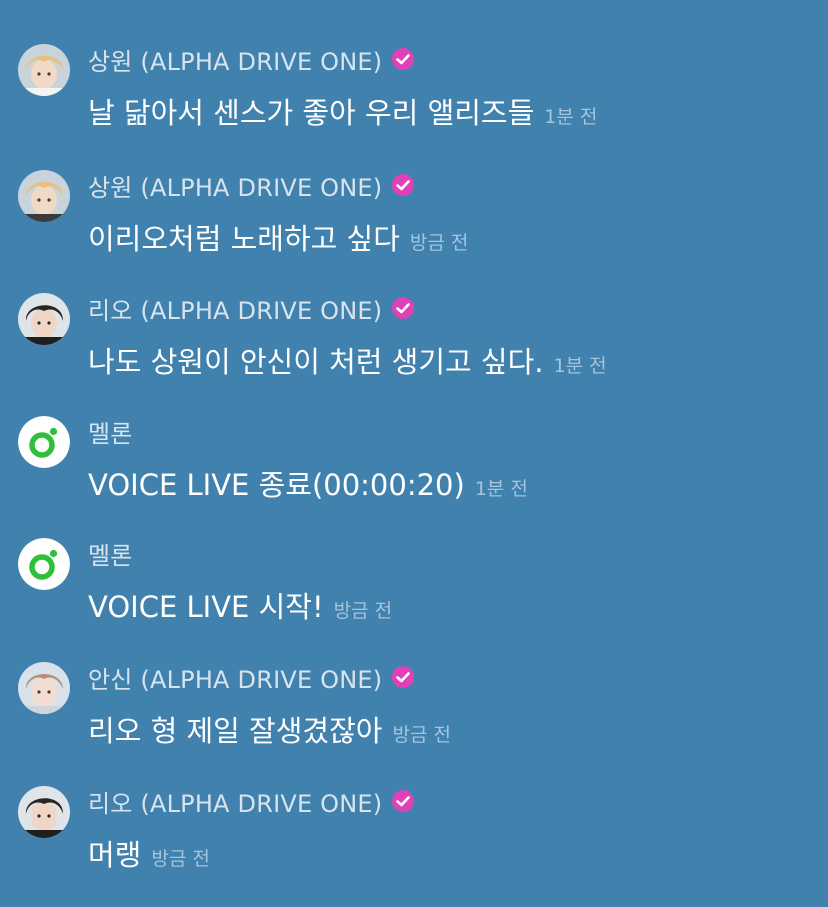  Describe the element at coordinates (316, 362) in the screenshot. I see `message-text: 나도 상원이 안신이 처런 생기고 싶다.` at that location.